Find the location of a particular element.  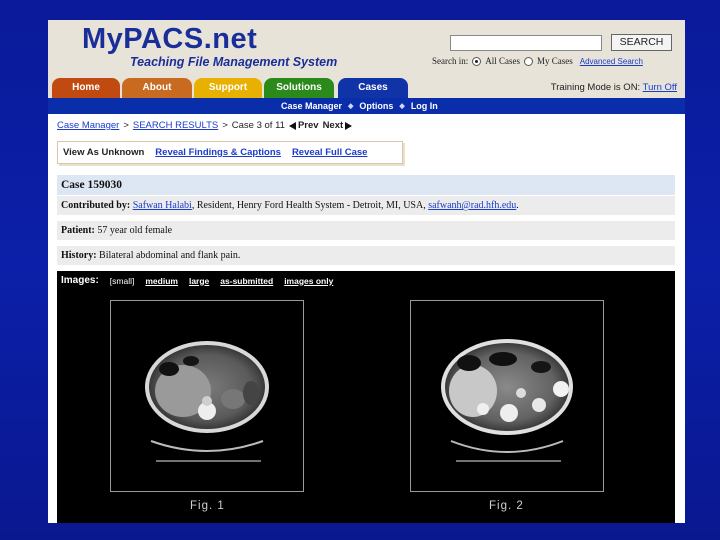

prev-label: Prev is located at coordinates (308, 125).